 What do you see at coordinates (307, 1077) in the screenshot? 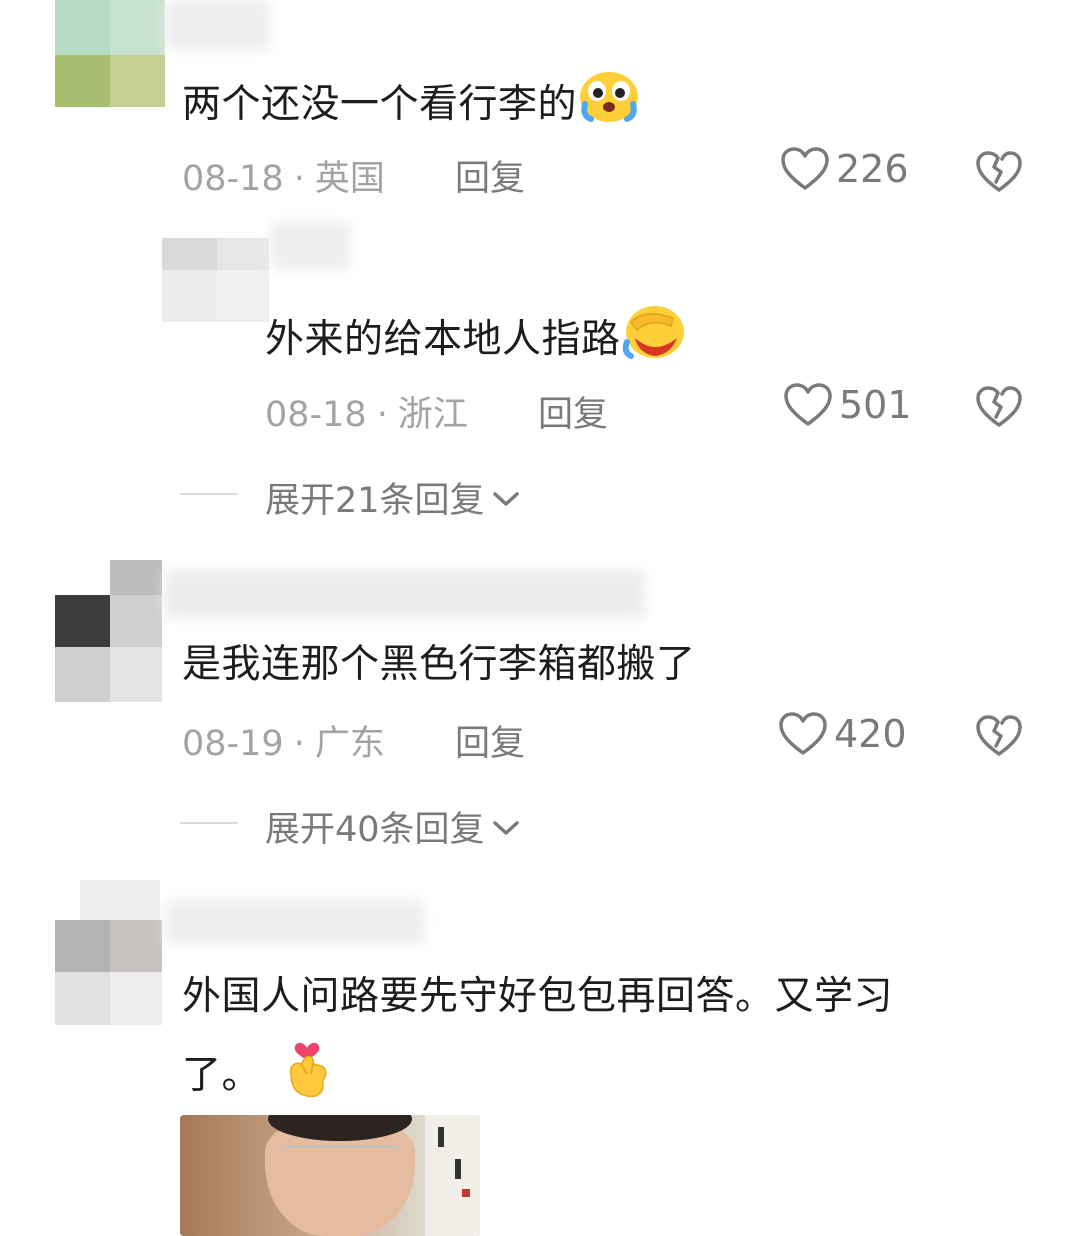
I see `finger-heart-emoji` at bounding box center [307, 1077].